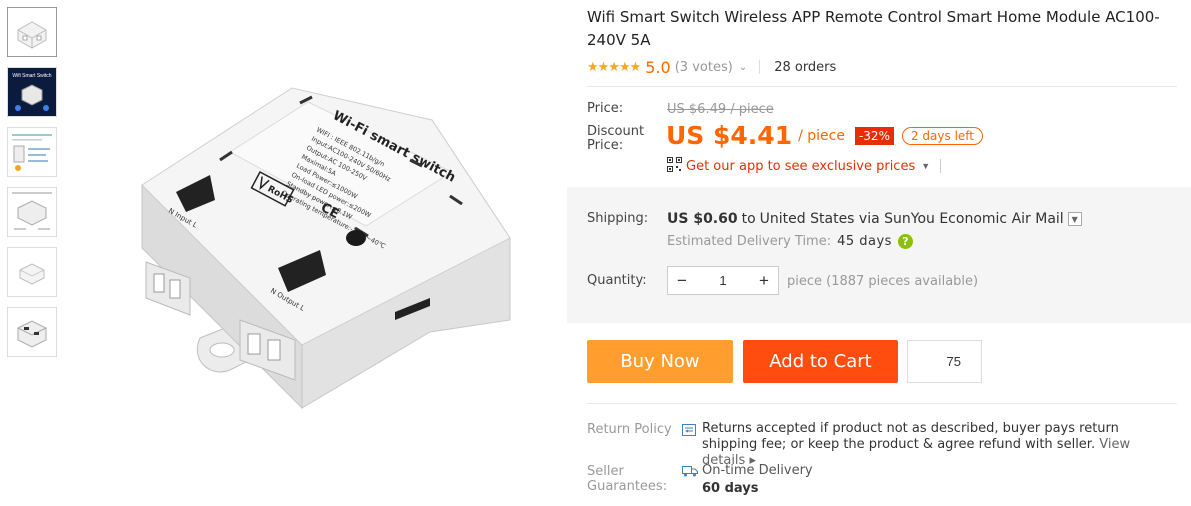 The height and width of the screenshot is (506, 1191). I want to click on qr-code-icon, so click(674, 166).